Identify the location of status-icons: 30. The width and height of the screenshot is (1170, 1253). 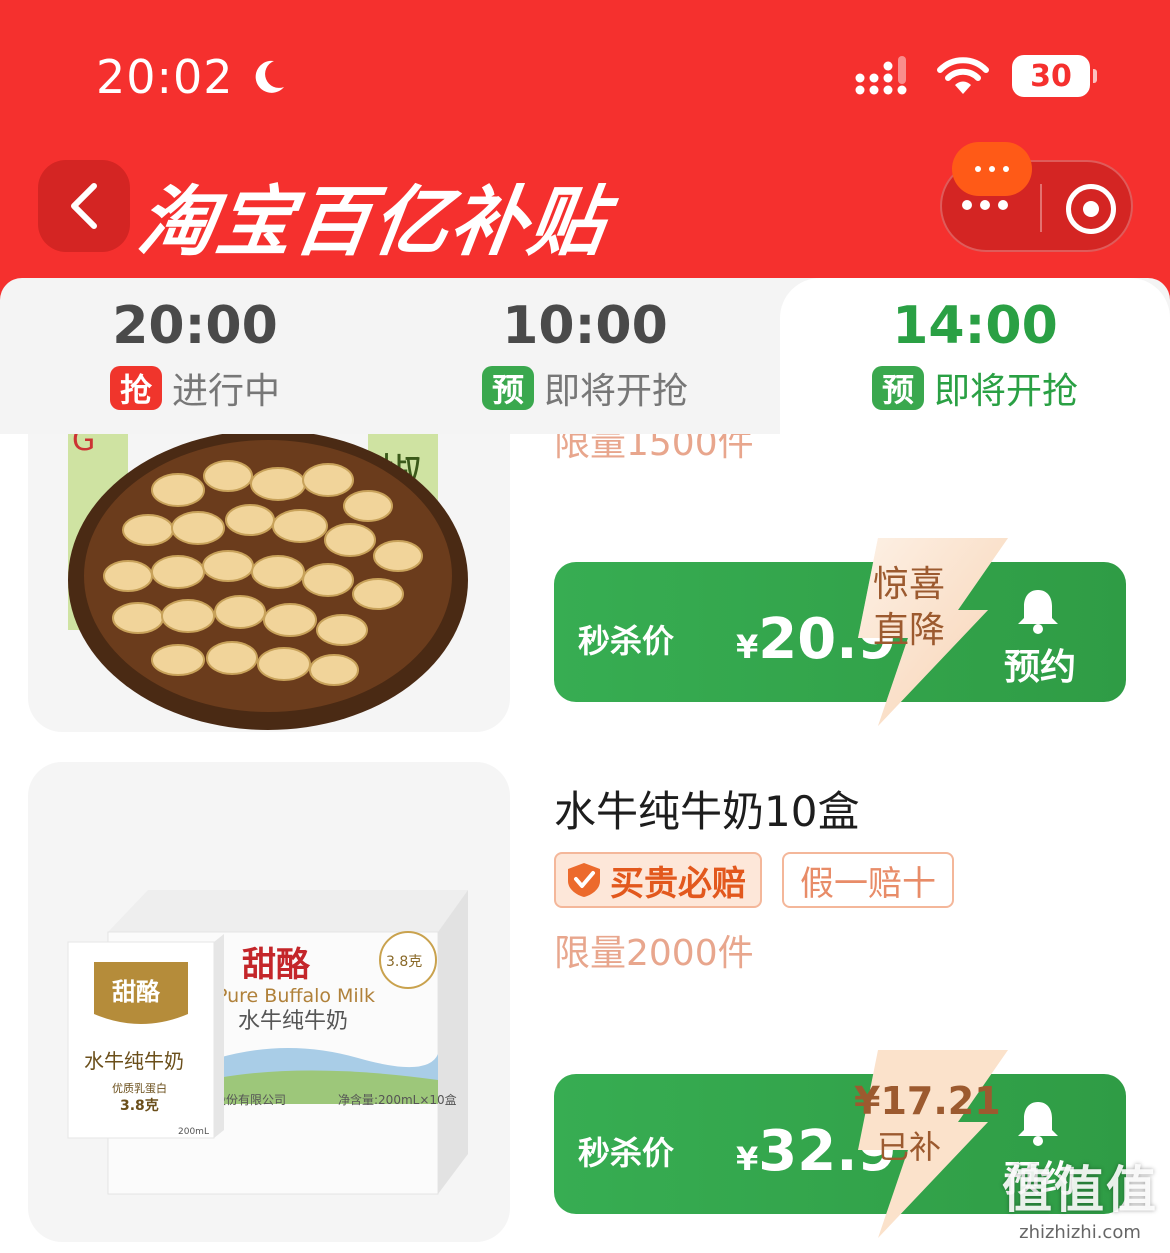
(975, 76).